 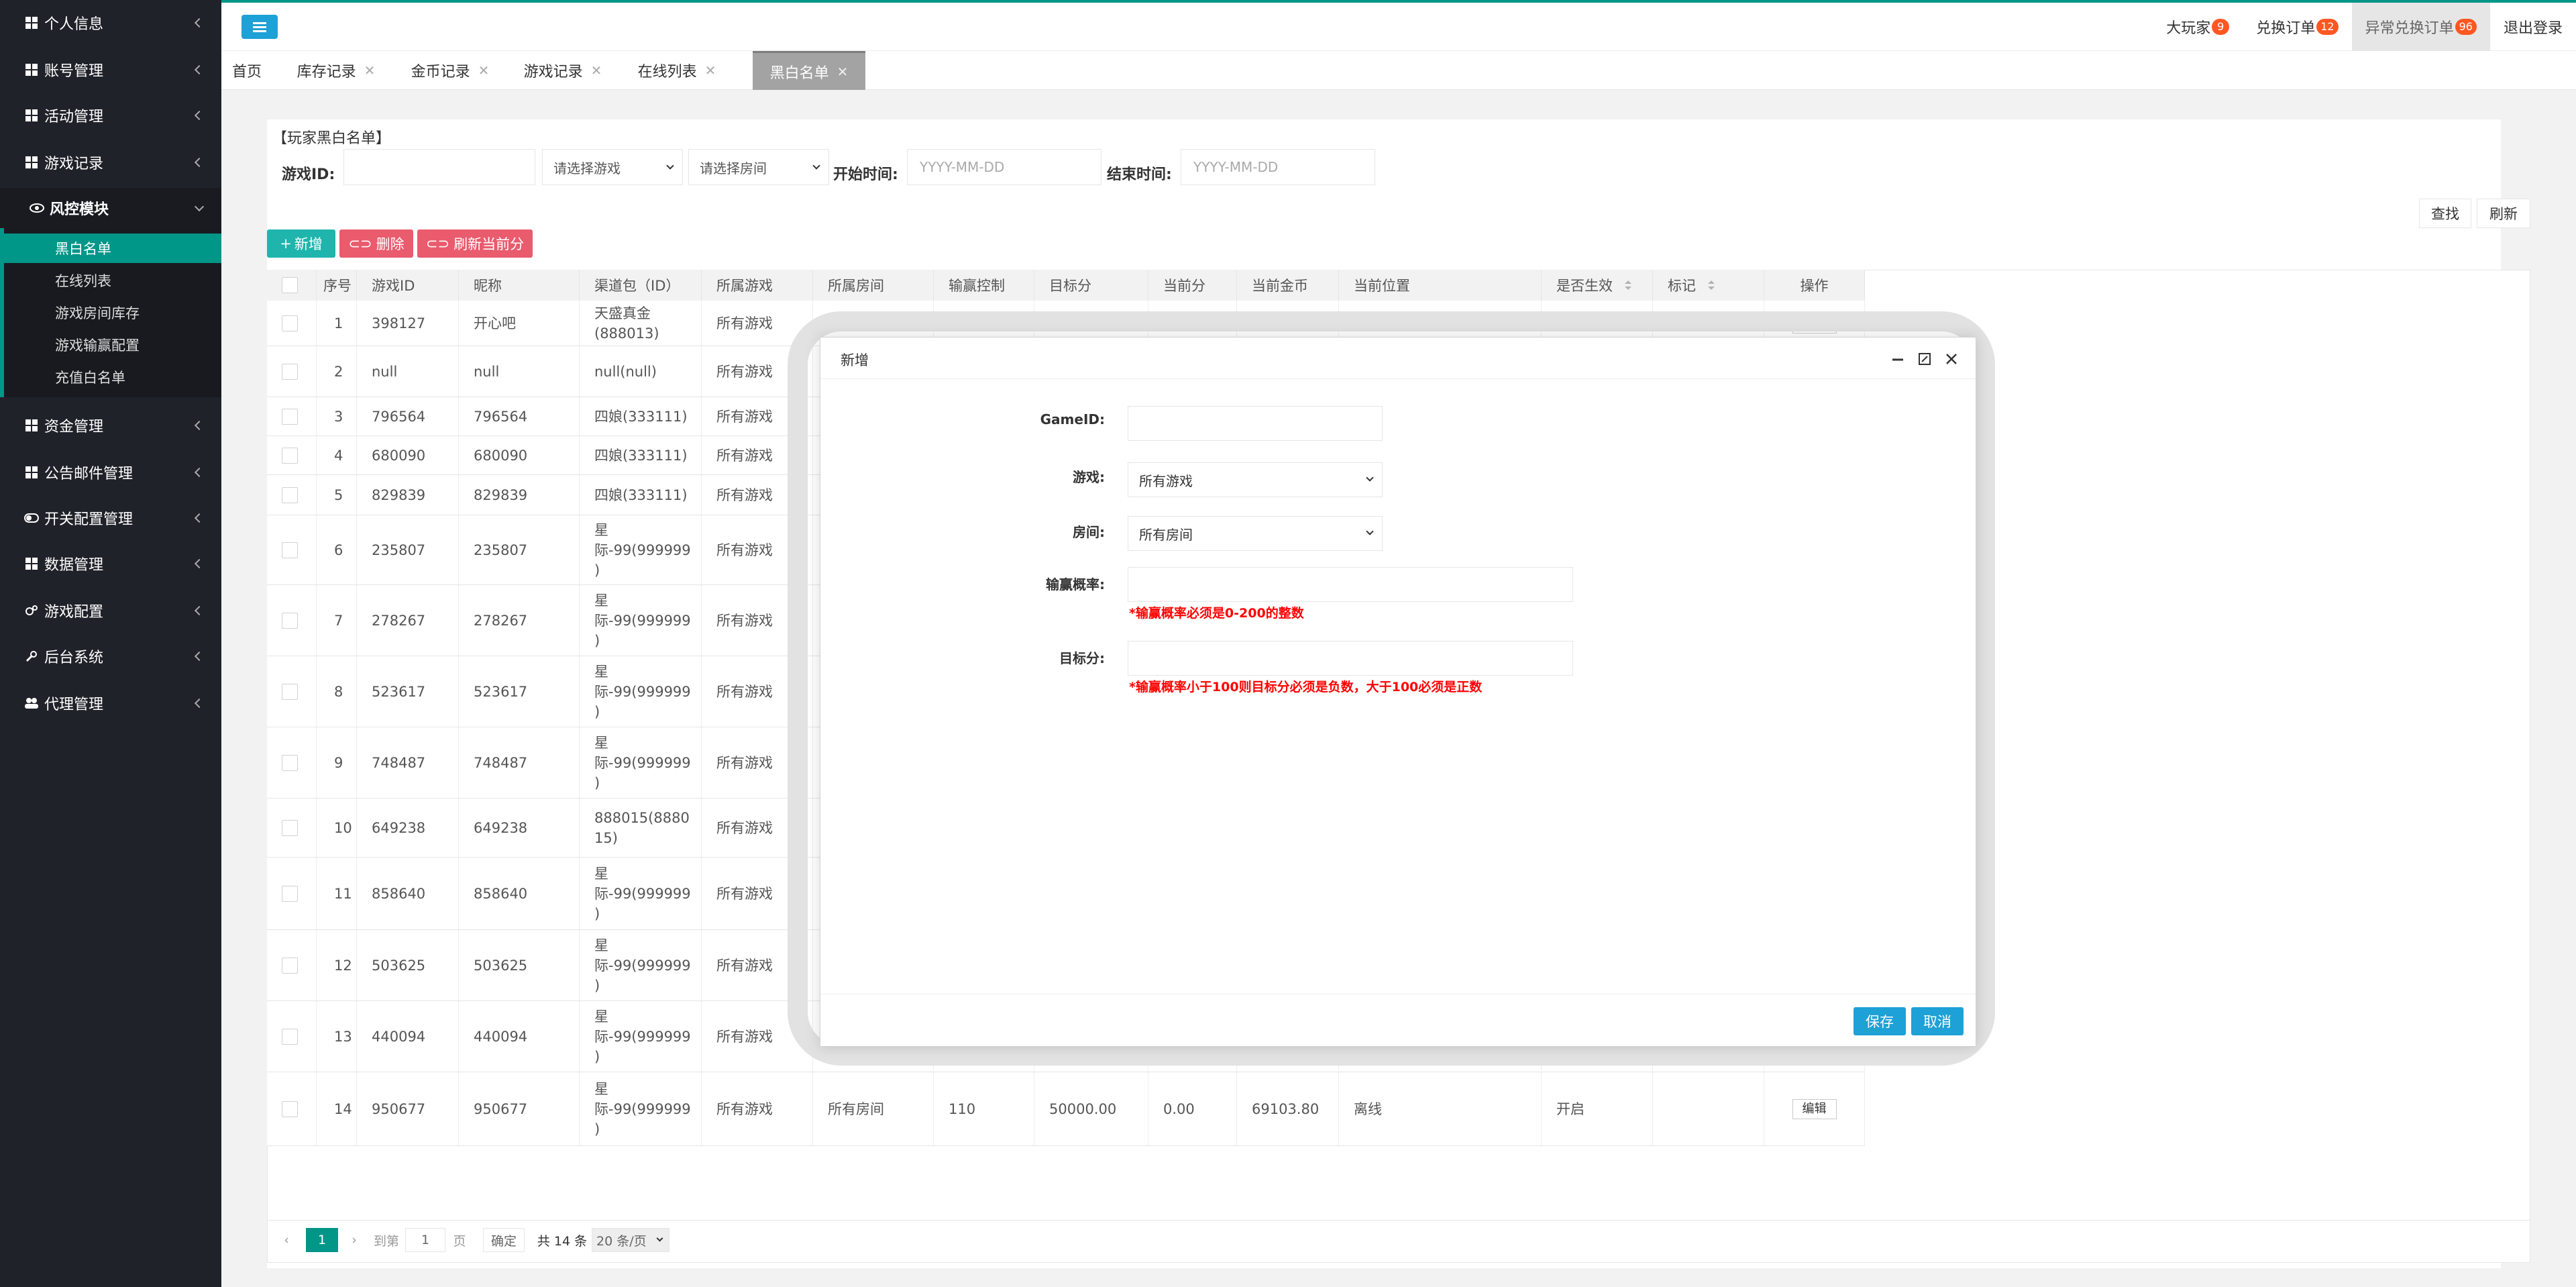 What do you see at coordinates (439, 167) in the screenshot?
I see `game-id-input` at bounding box center [439, 167].